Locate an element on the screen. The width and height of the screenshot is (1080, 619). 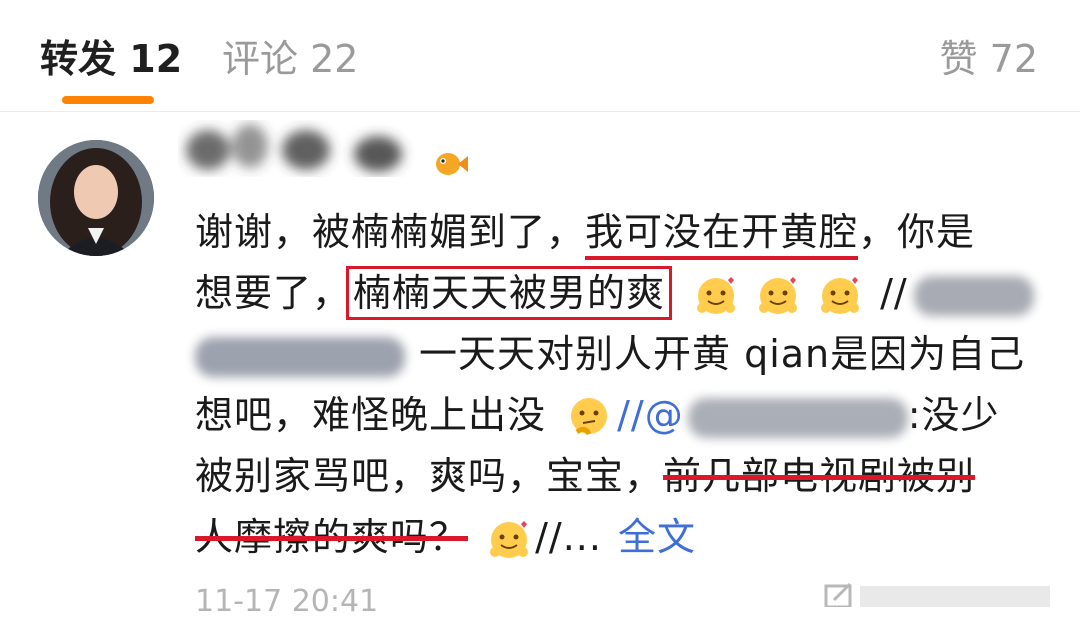
username-blurred is located at coordinates (308, 151).